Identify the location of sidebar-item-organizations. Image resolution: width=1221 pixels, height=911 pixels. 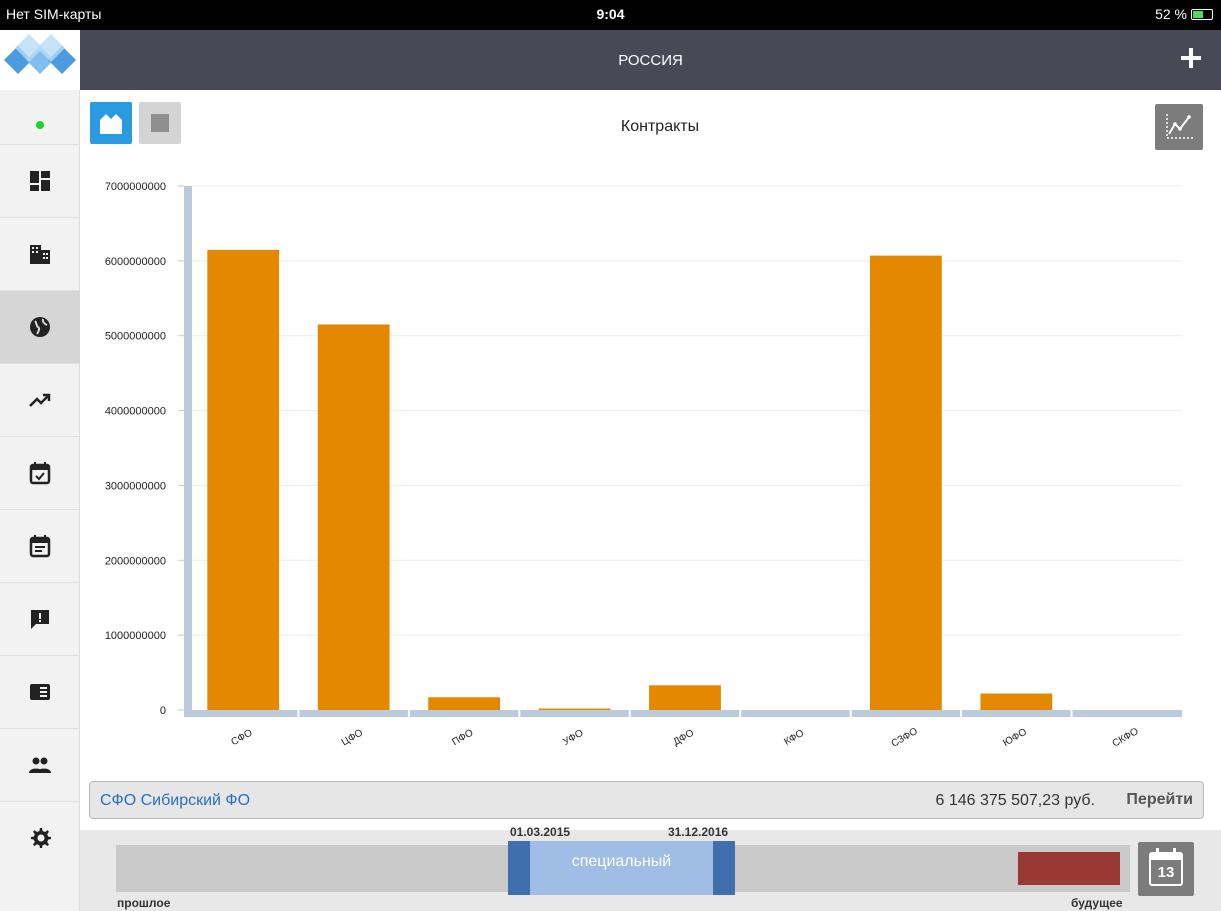
(40, 253).